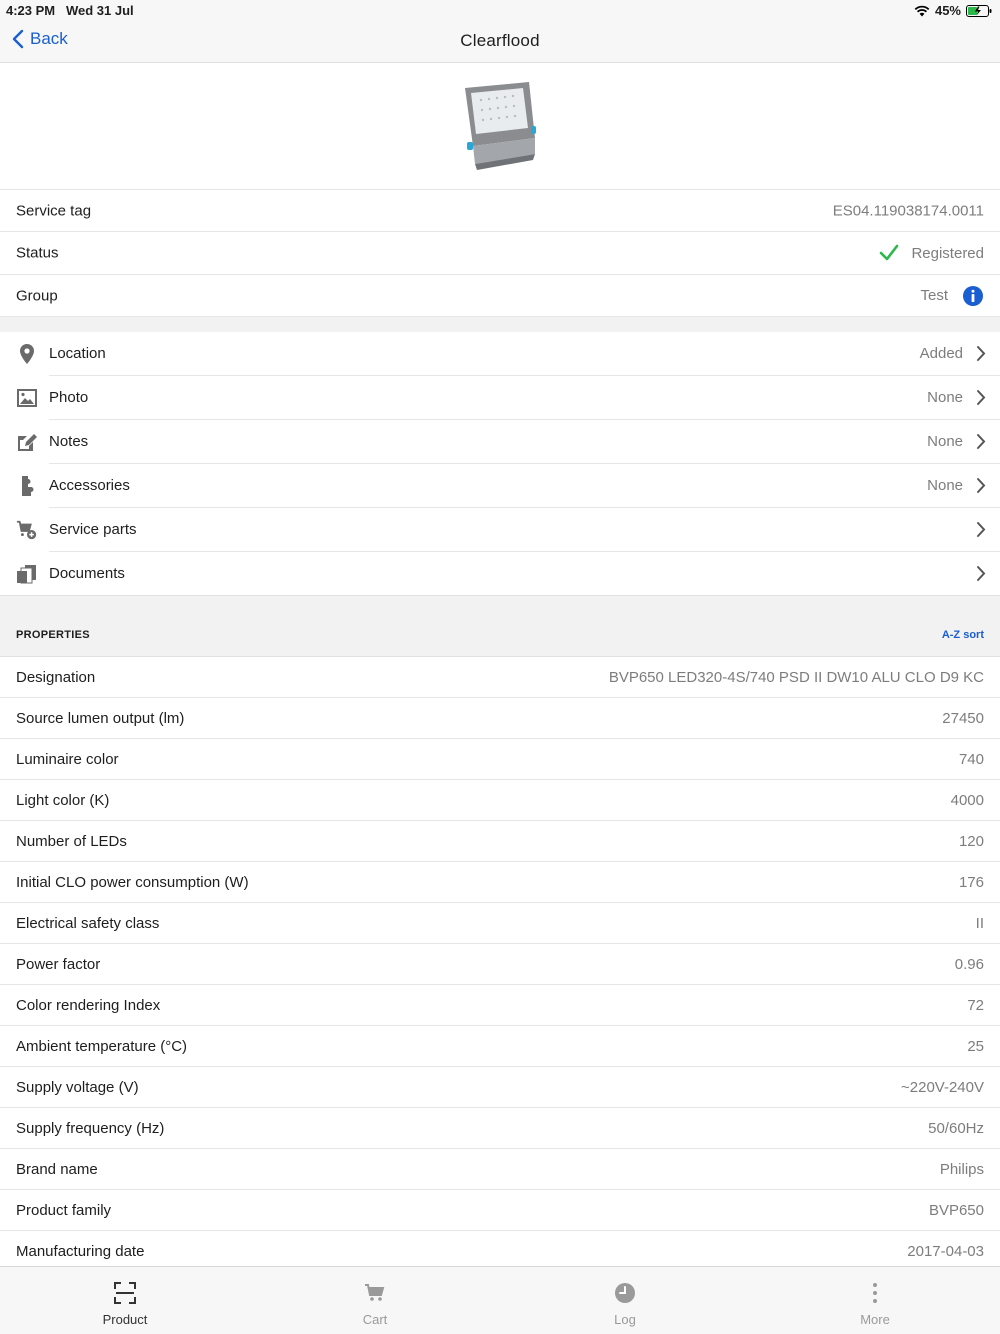  What do you see at coordinates (69, 441) in the screenshot?
I see `menu-label: Notes` at bounding box center [69, 441].